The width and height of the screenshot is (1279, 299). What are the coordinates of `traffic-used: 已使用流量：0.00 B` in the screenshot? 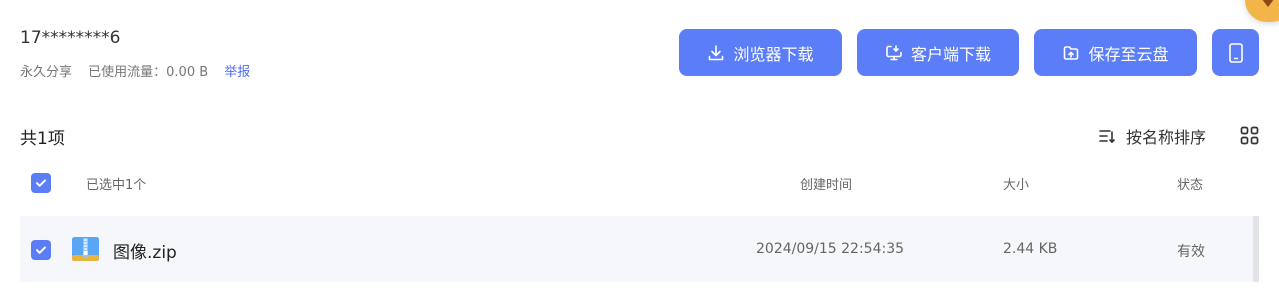 It's located at (148, 72).